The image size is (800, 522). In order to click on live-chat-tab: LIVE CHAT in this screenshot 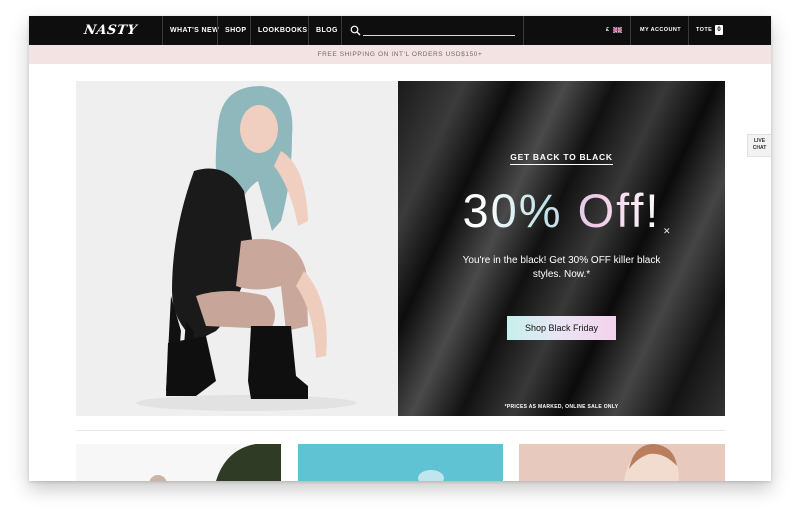, I will do `click(759, 145)`.